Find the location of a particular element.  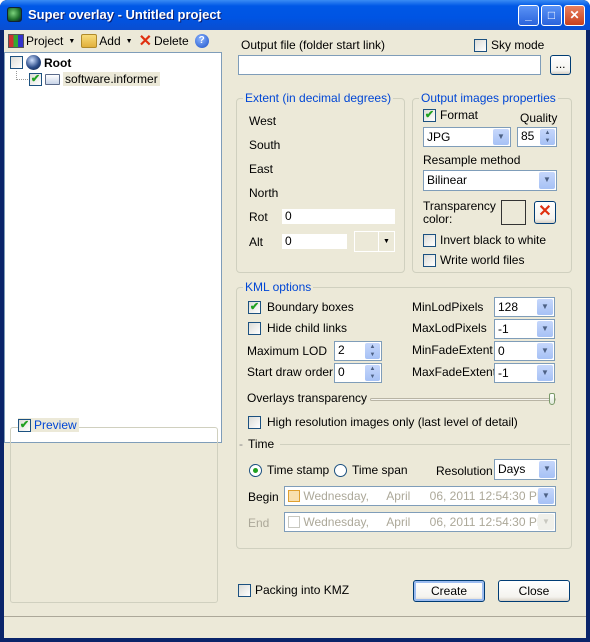

kmz-checkbox is located at coordinates (244, 590).